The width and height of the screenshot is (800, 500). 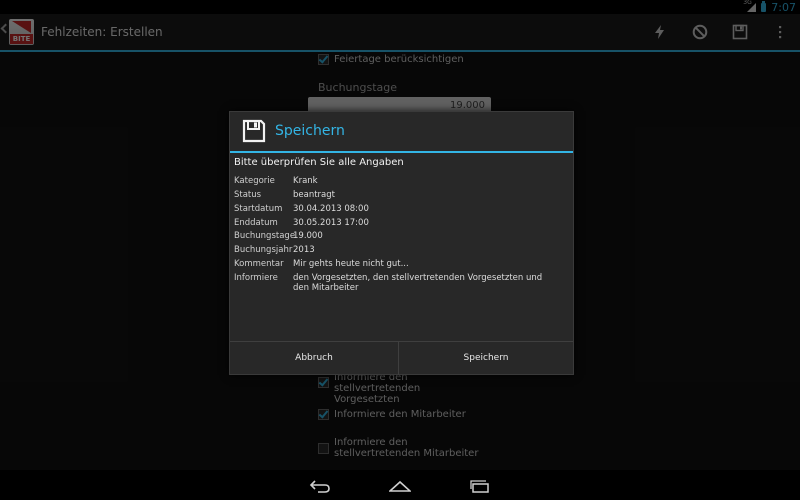 What do you see at coordinates (331, 209) in the screenshot?
I see `summary-value: 30.04.2013 08:00` at bounding box center [331, 209].